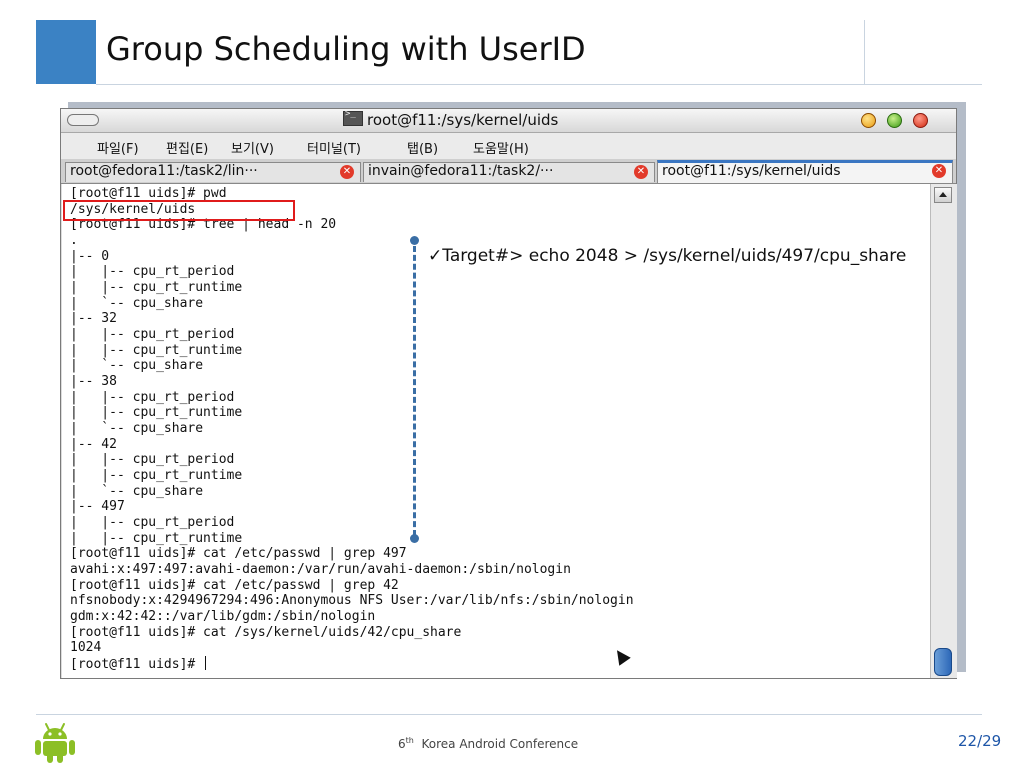  I want to click on terminal-line: |-- 38, so click(93, 381).